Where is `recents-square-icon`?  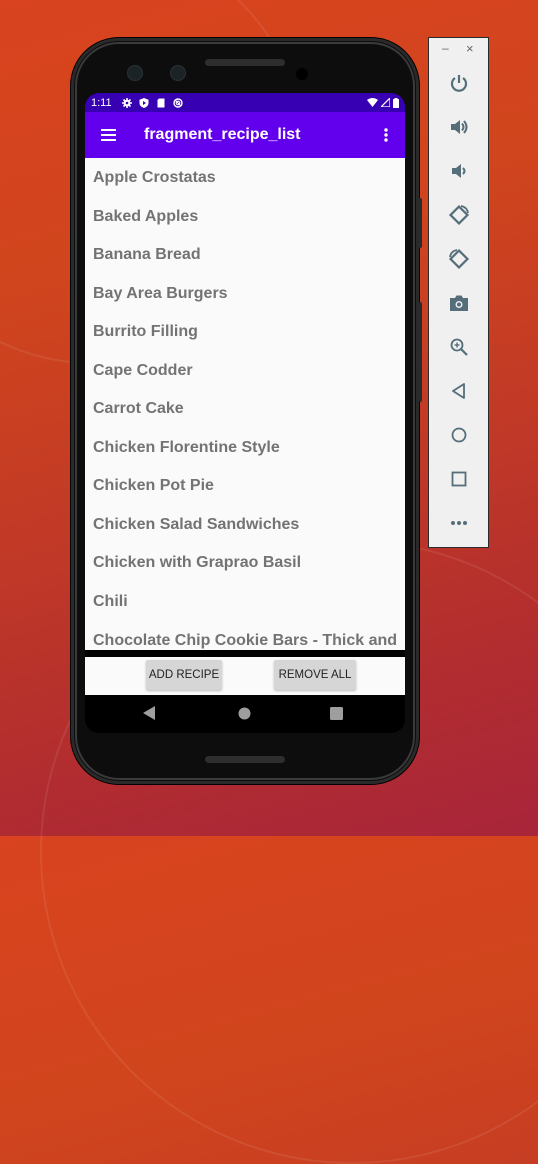
recents-square-icon is located at coordinates (336, 713).